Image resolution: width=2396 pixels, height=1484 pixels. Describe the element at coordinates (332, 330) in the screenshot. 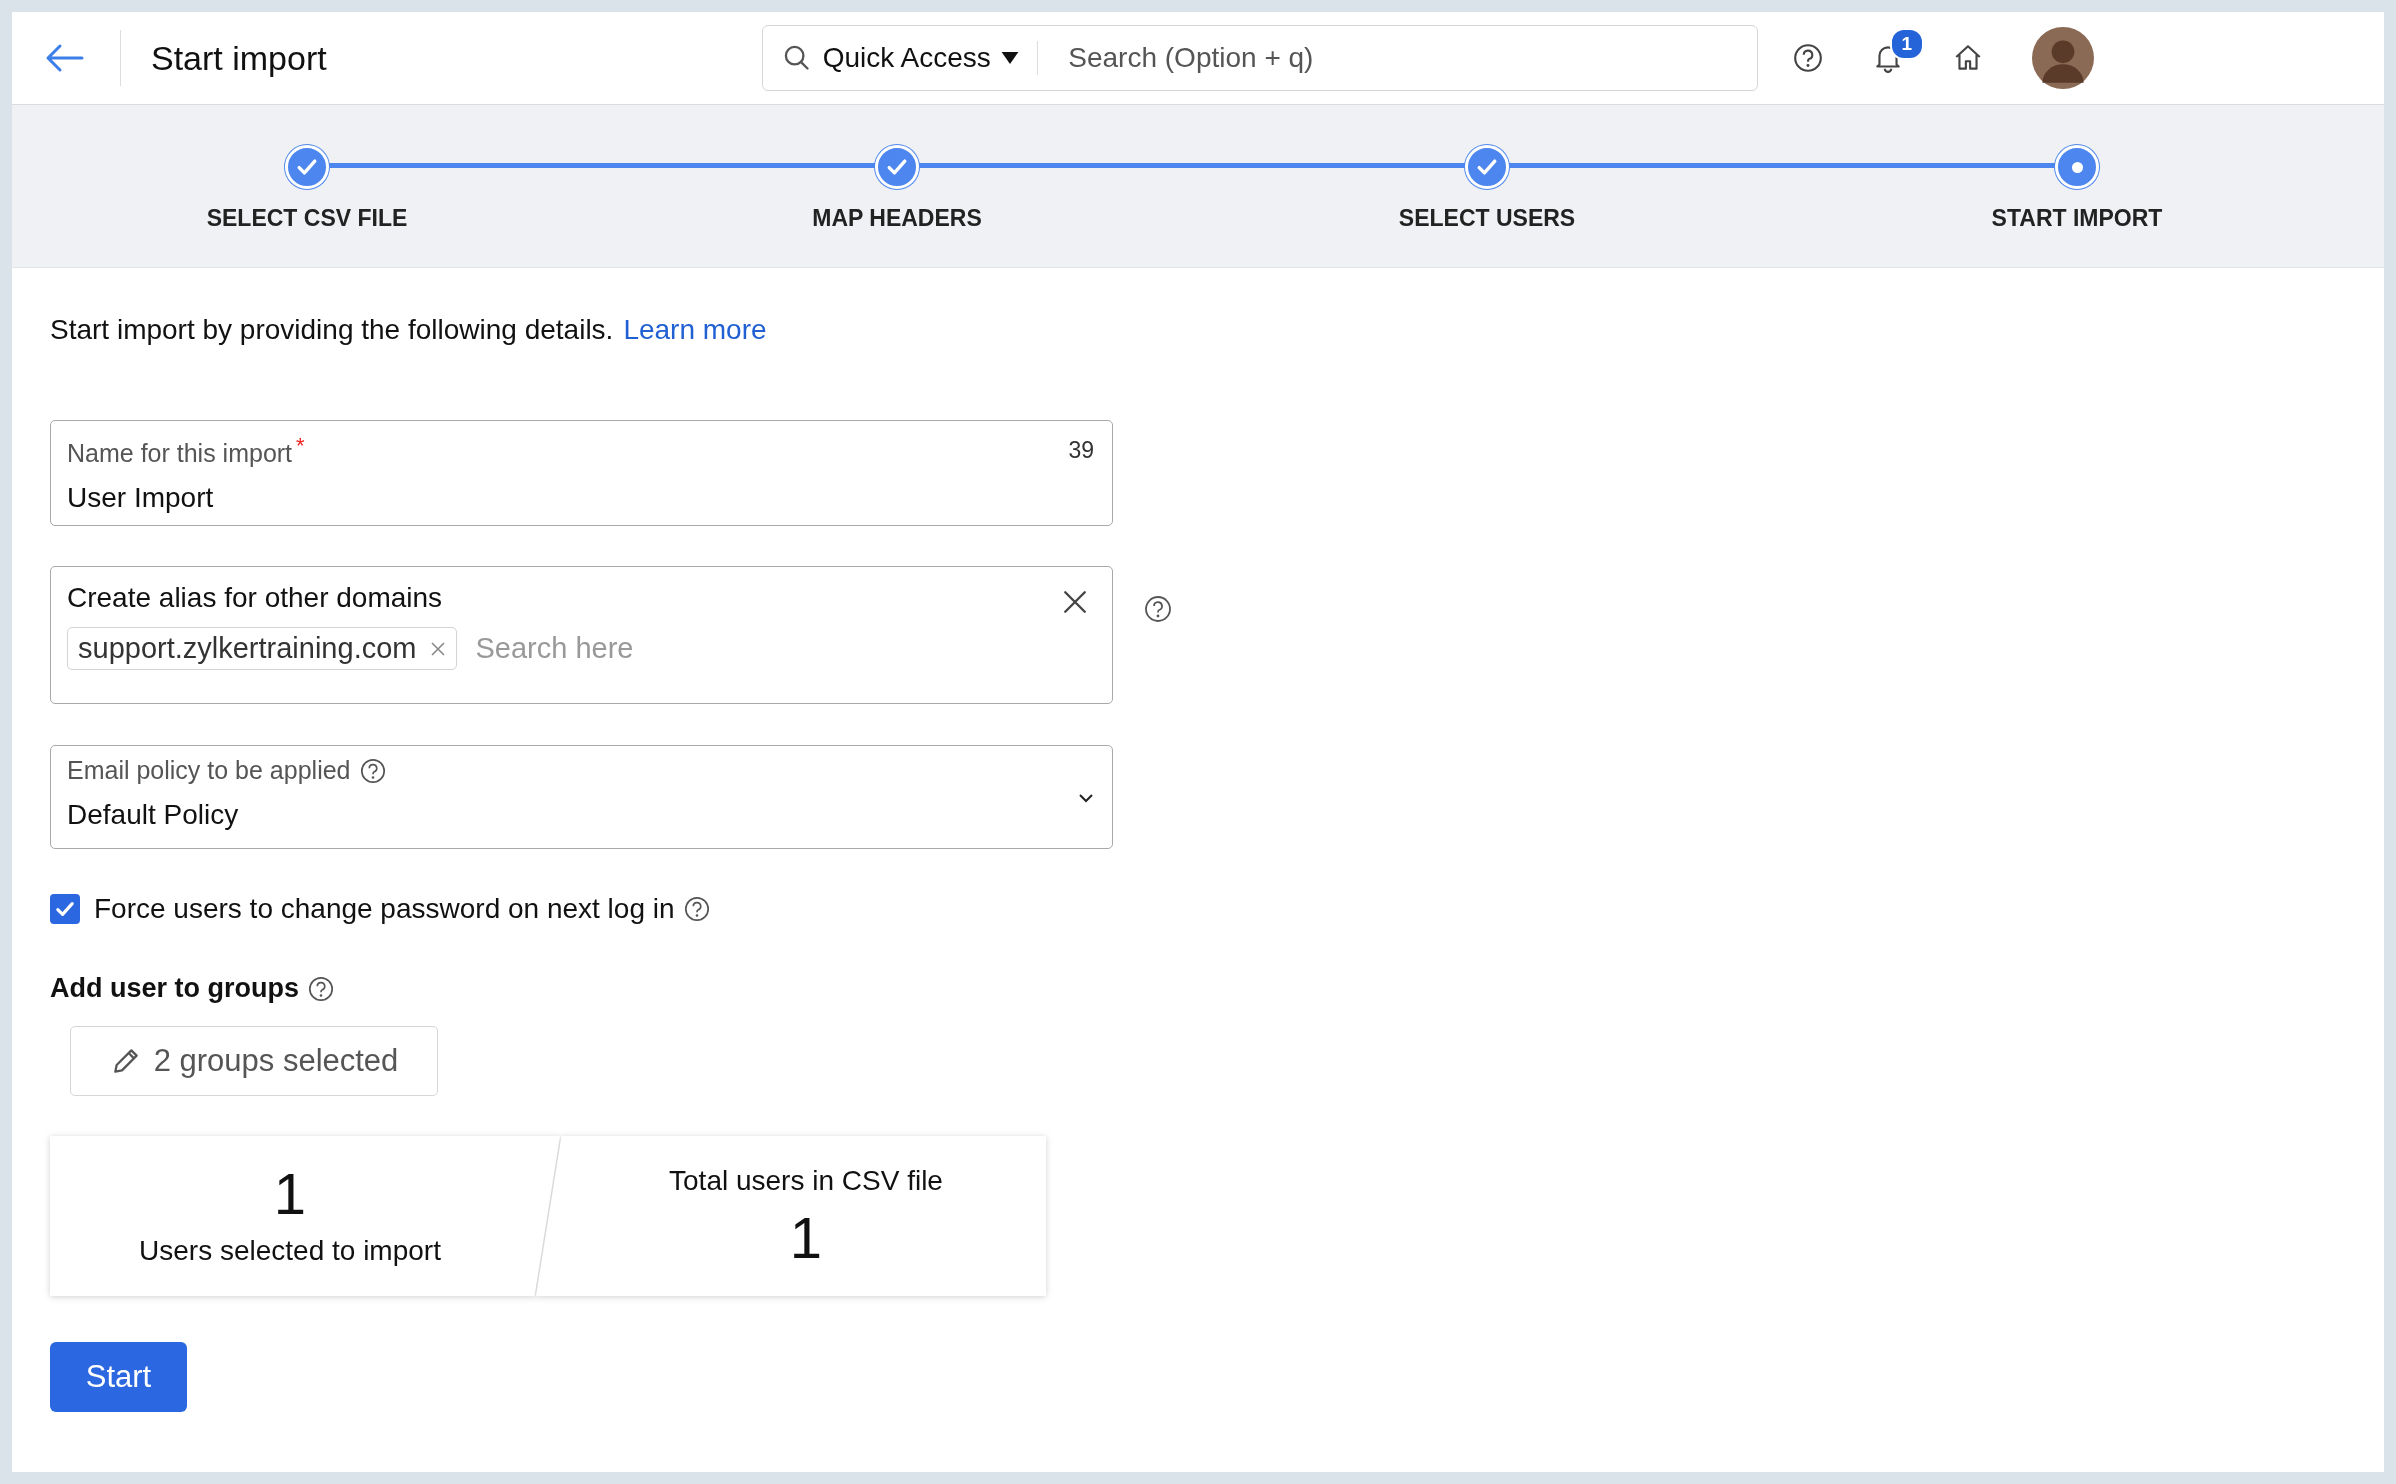

I see `intro-text: Start import by providing the following details.` at that location.